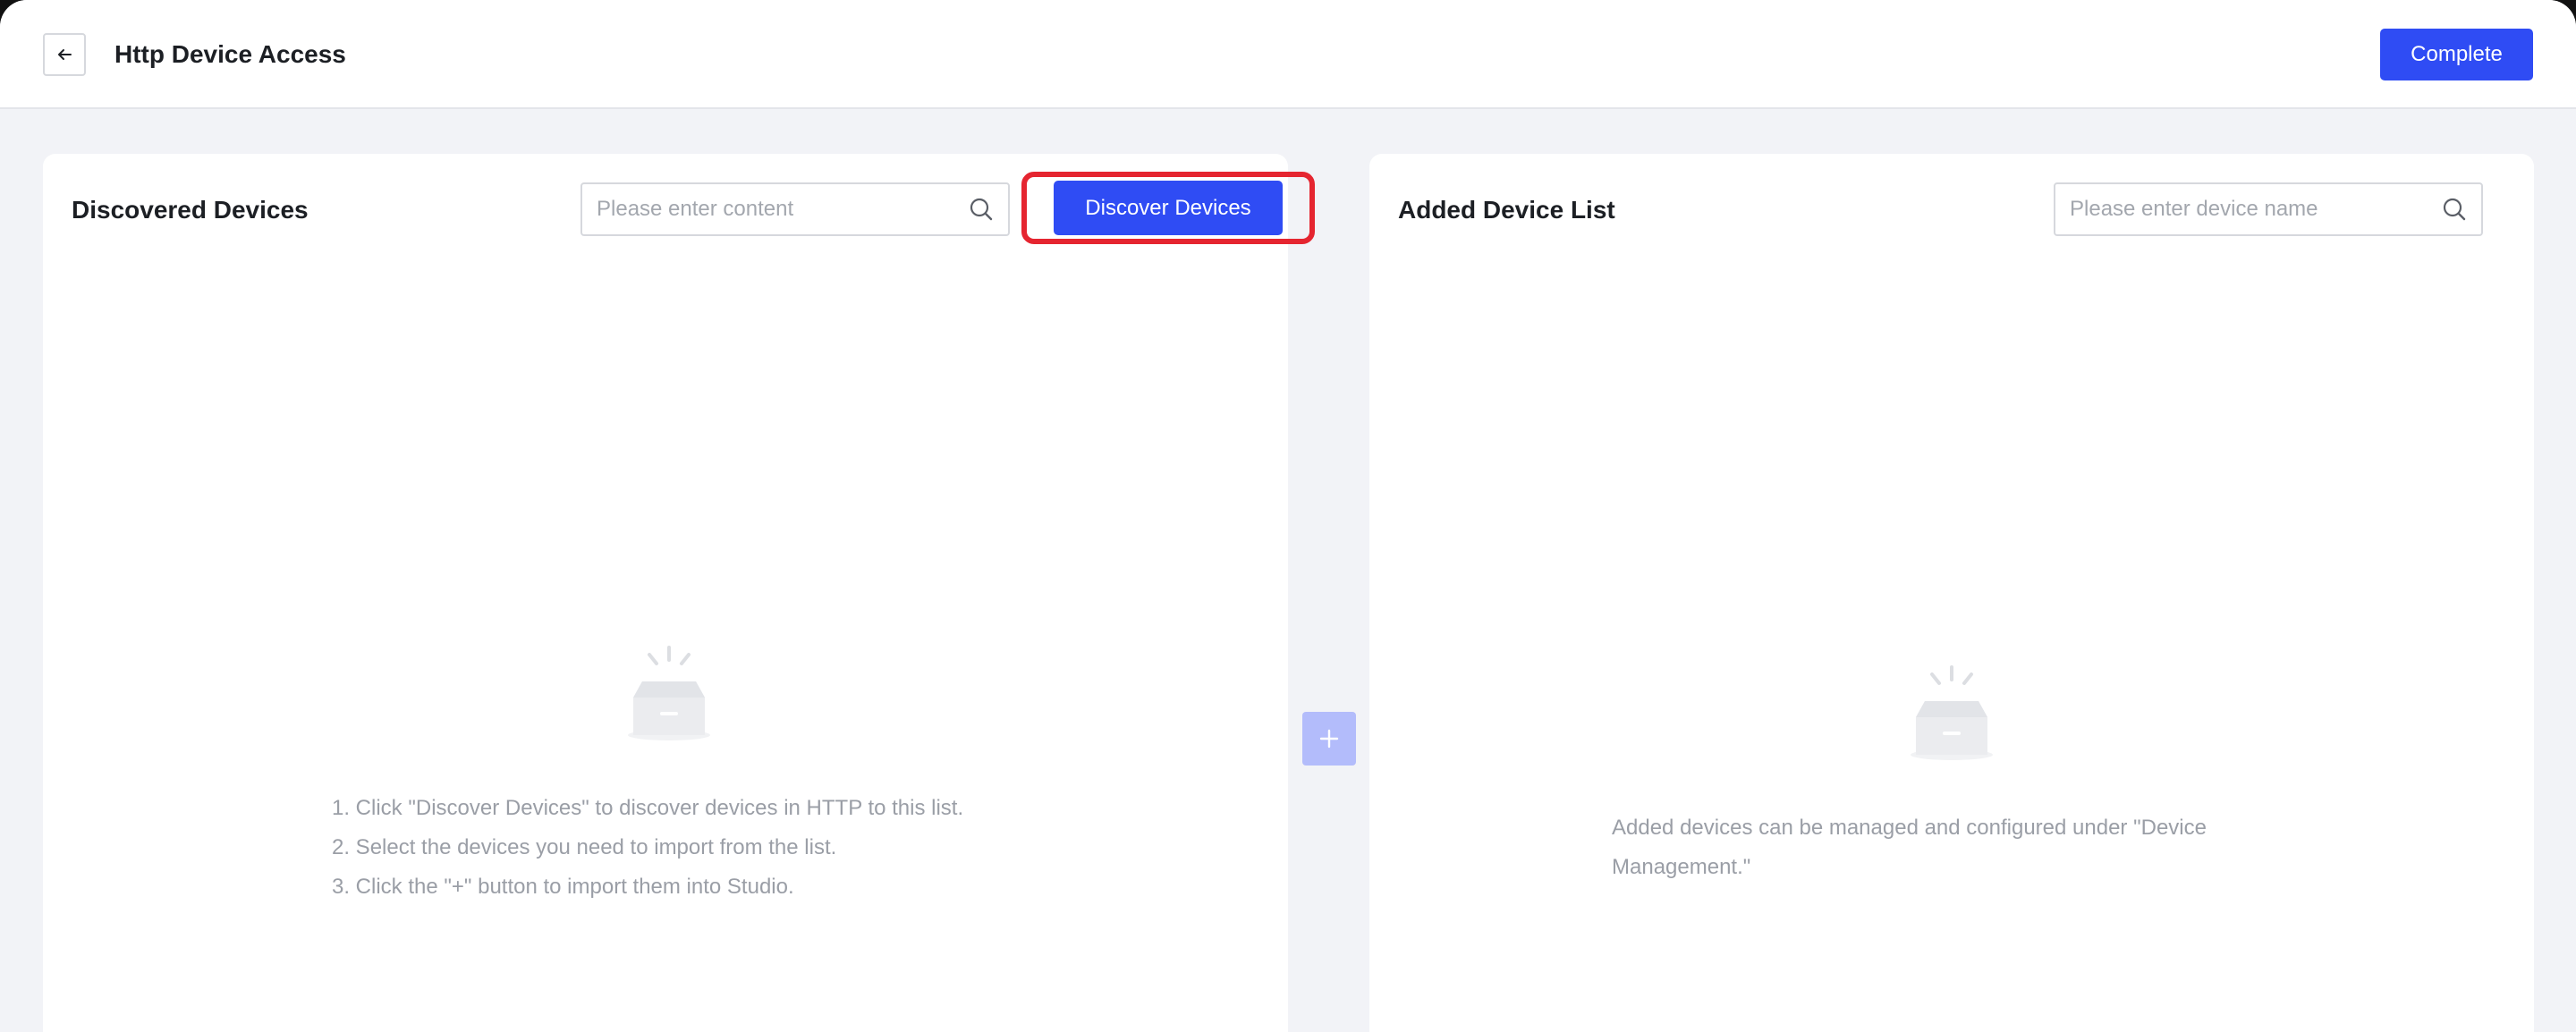 Image resolution: width=2576 pixels, height=1032 pixels. Describe the element at coordinates (1506, 210) in the screenshot. I see `added-devices-title: Added Device List` at that location.